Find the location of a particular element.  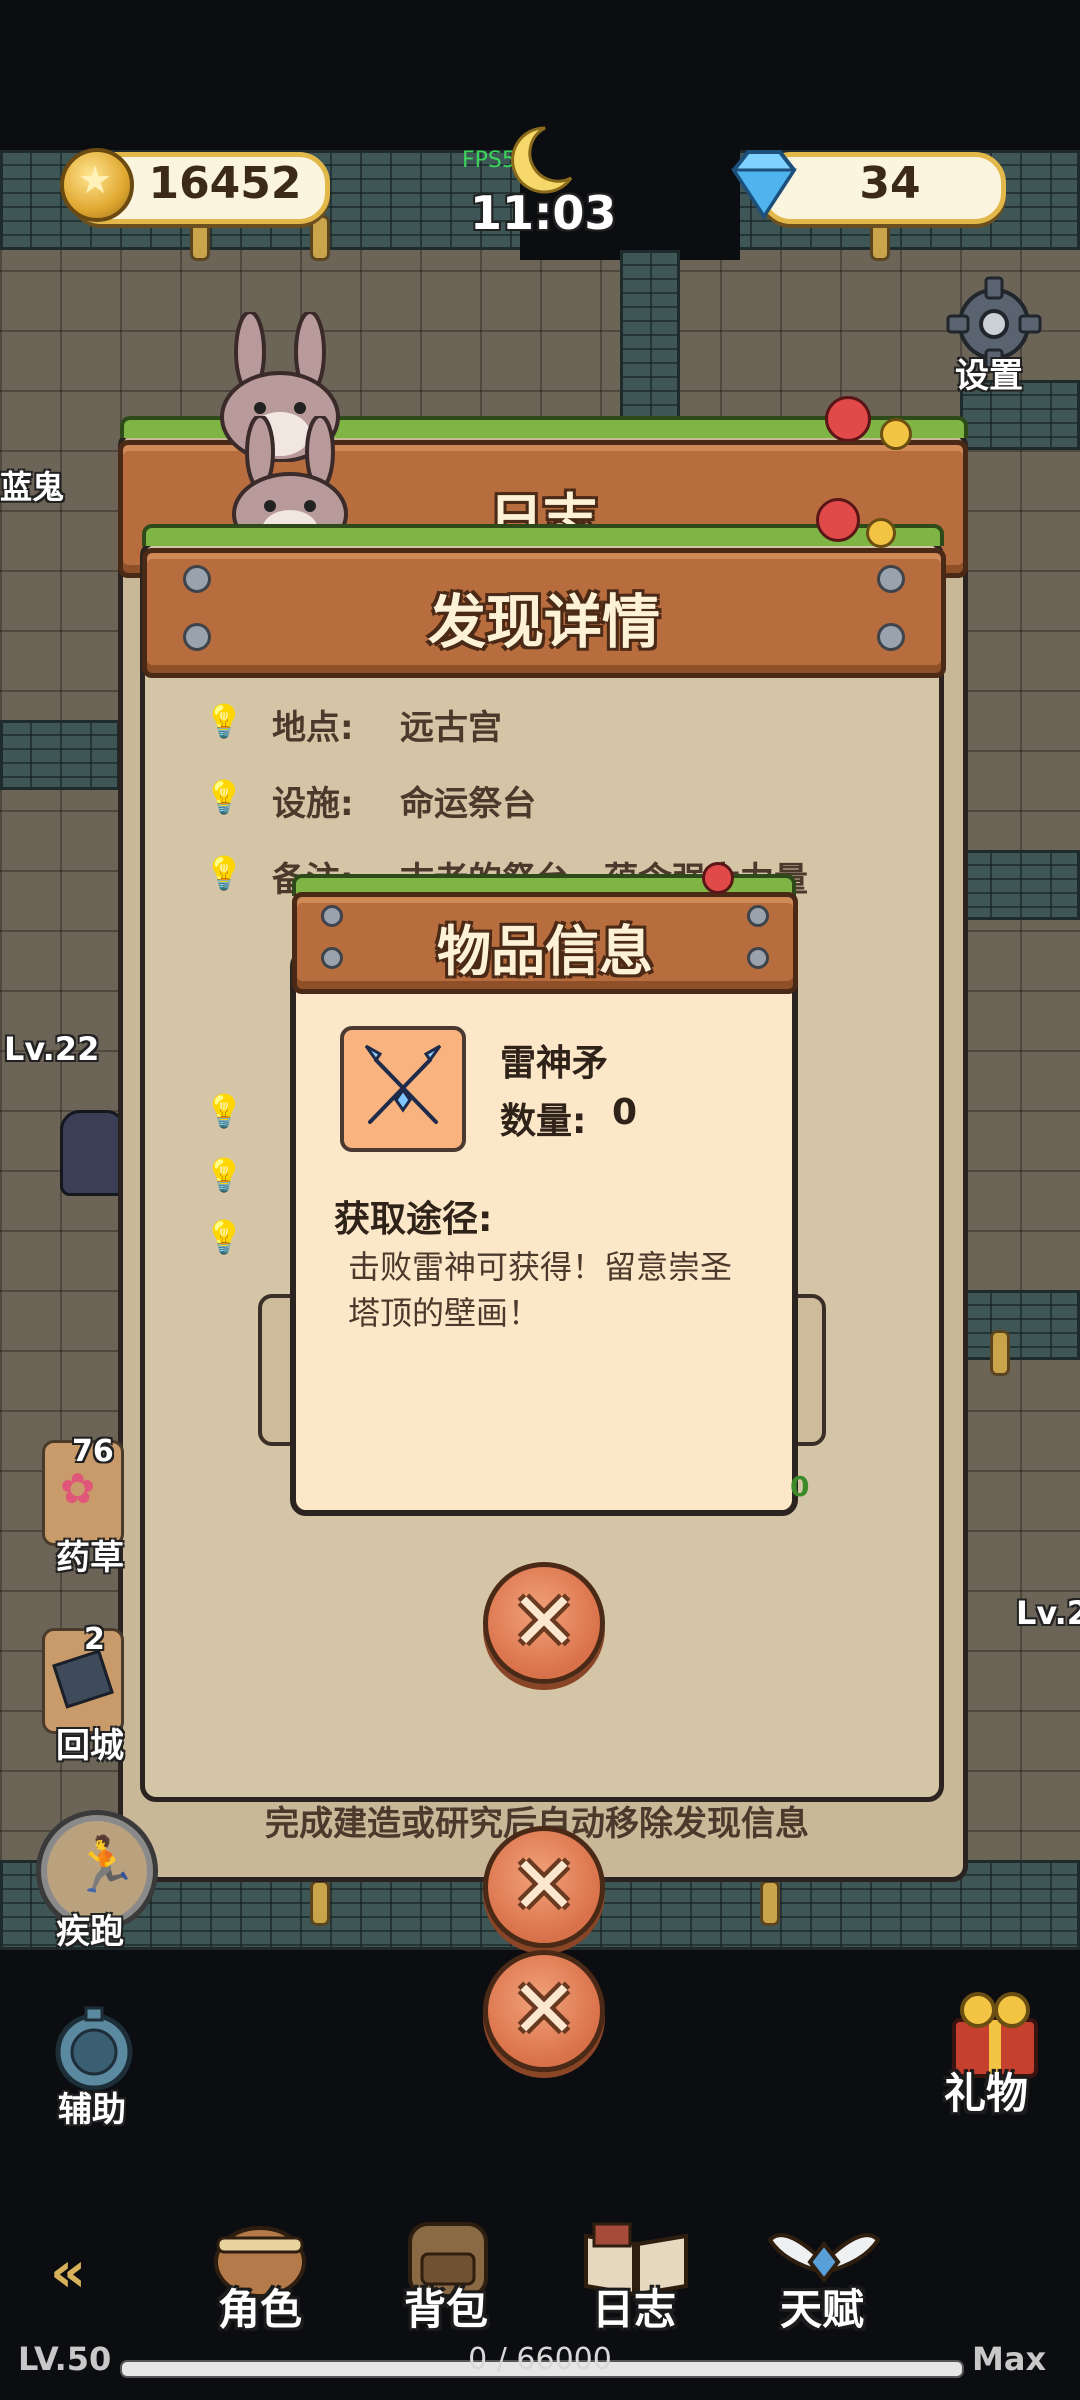

nav-backpack: 背包 is located at coordinates (448, 2272).